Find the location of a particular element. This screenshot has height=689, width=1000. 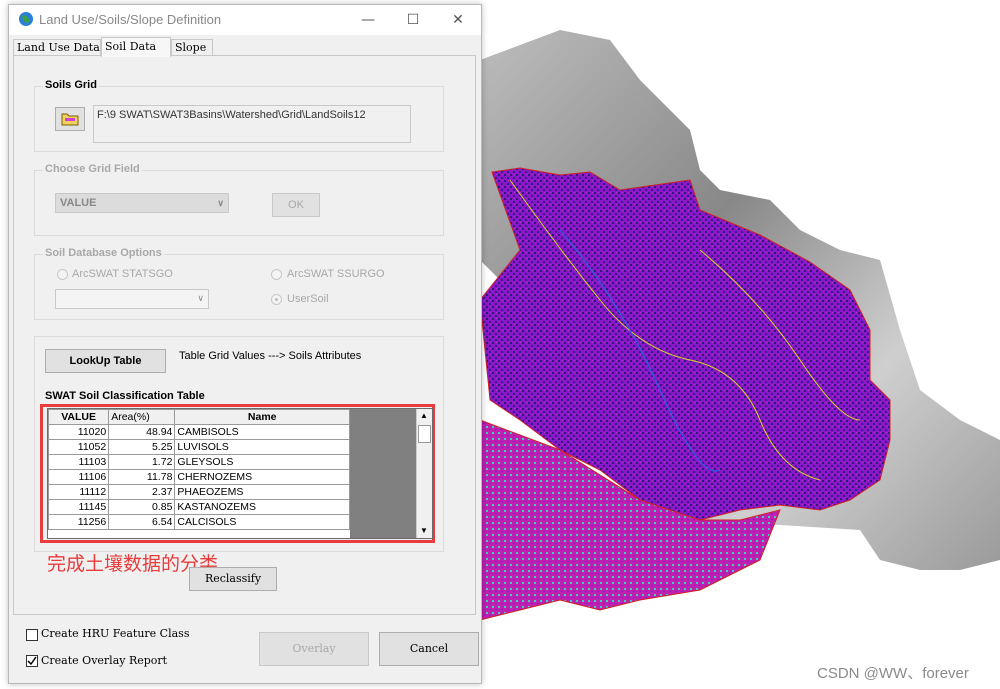

table-row: 11112 2.37 PHAEOZEMS is located at coordinates (199, 492).